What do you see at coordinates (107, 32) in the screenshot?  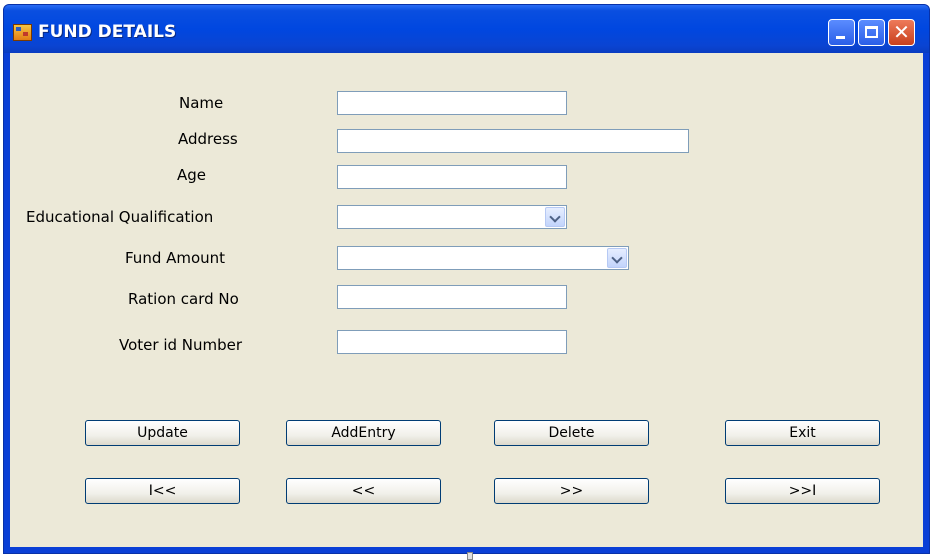 I see `window-title: FUND DETAILS` at bounding box center [107, 32].